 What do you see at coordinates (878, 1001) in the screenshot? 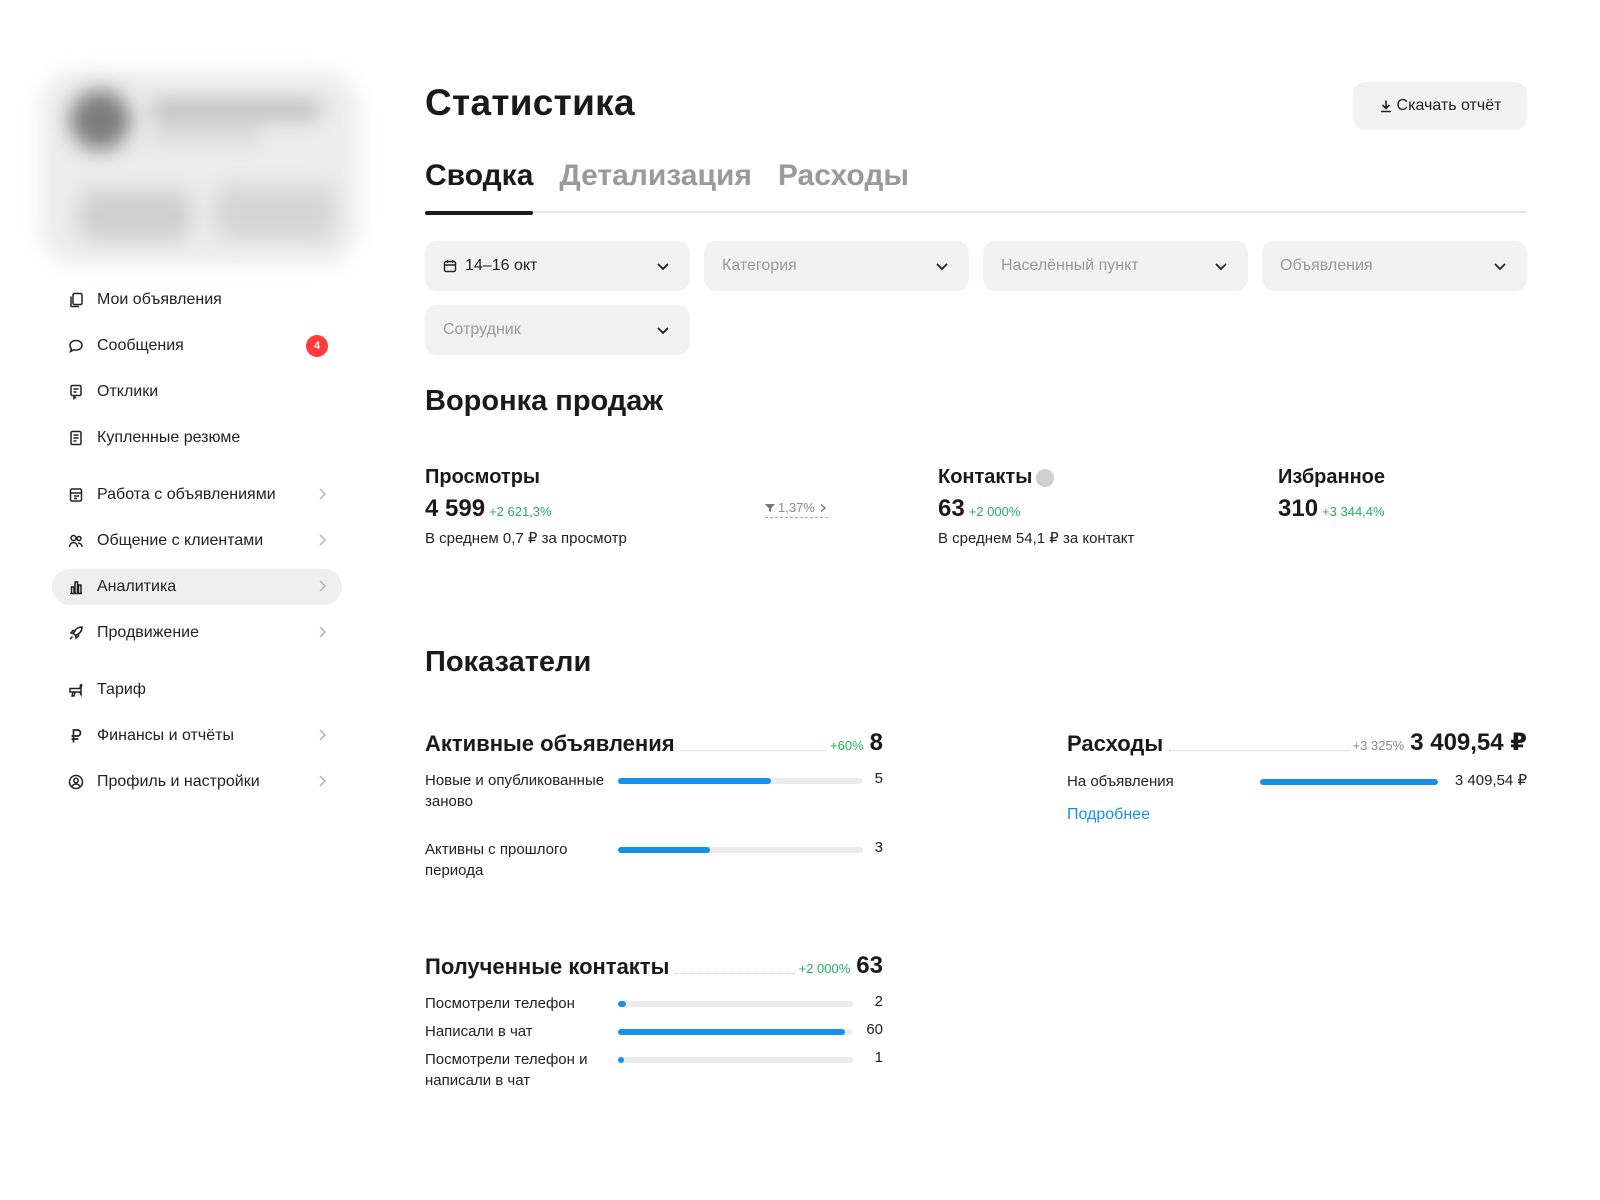
I see `bar-value: 2` at bounding box center [878, 1001].